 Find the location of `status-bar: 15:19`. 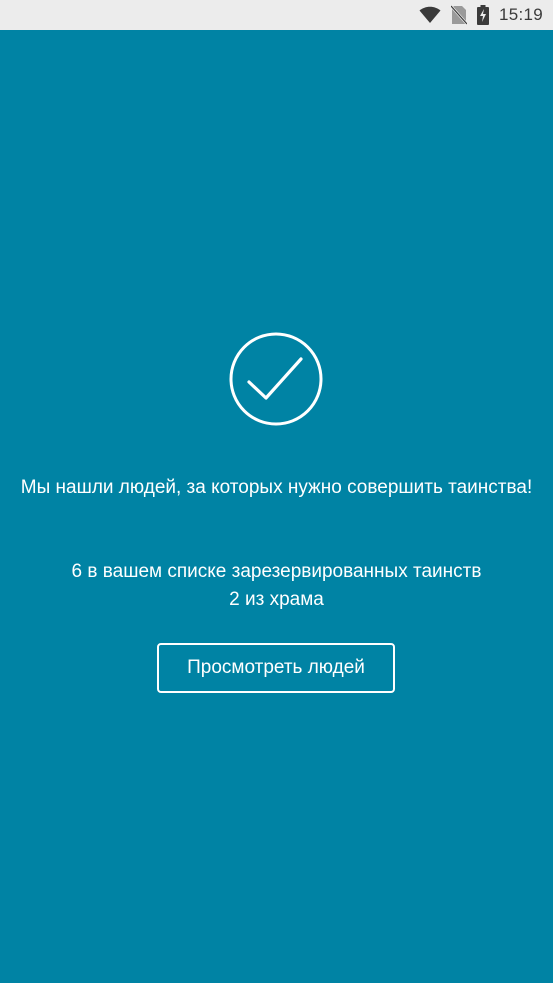

status-bar: 15:19 is located at coordinates (276, 15).